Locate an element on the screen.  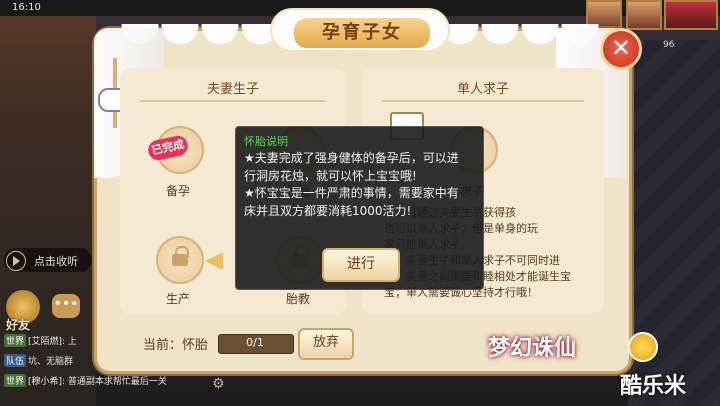
tooltip-line: ★夫妻完成了强身健体的备孕后，可以进 is located at coordinates (351, 158).